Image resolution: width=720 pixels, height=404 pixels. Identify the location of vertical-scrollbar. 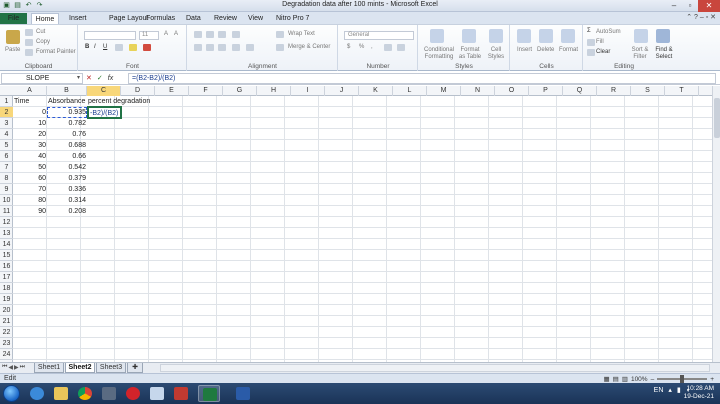
(716, 224).